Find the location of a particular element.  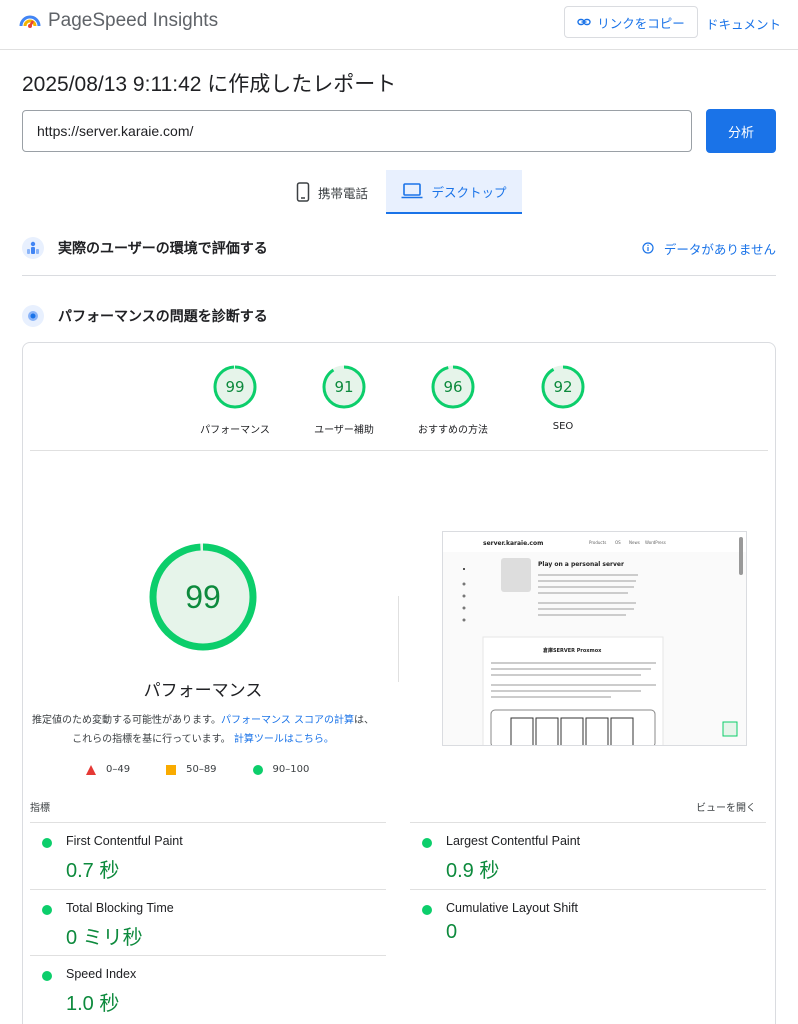

preview-hero-title: Play on a personal server is located at coordinates (581, 564).